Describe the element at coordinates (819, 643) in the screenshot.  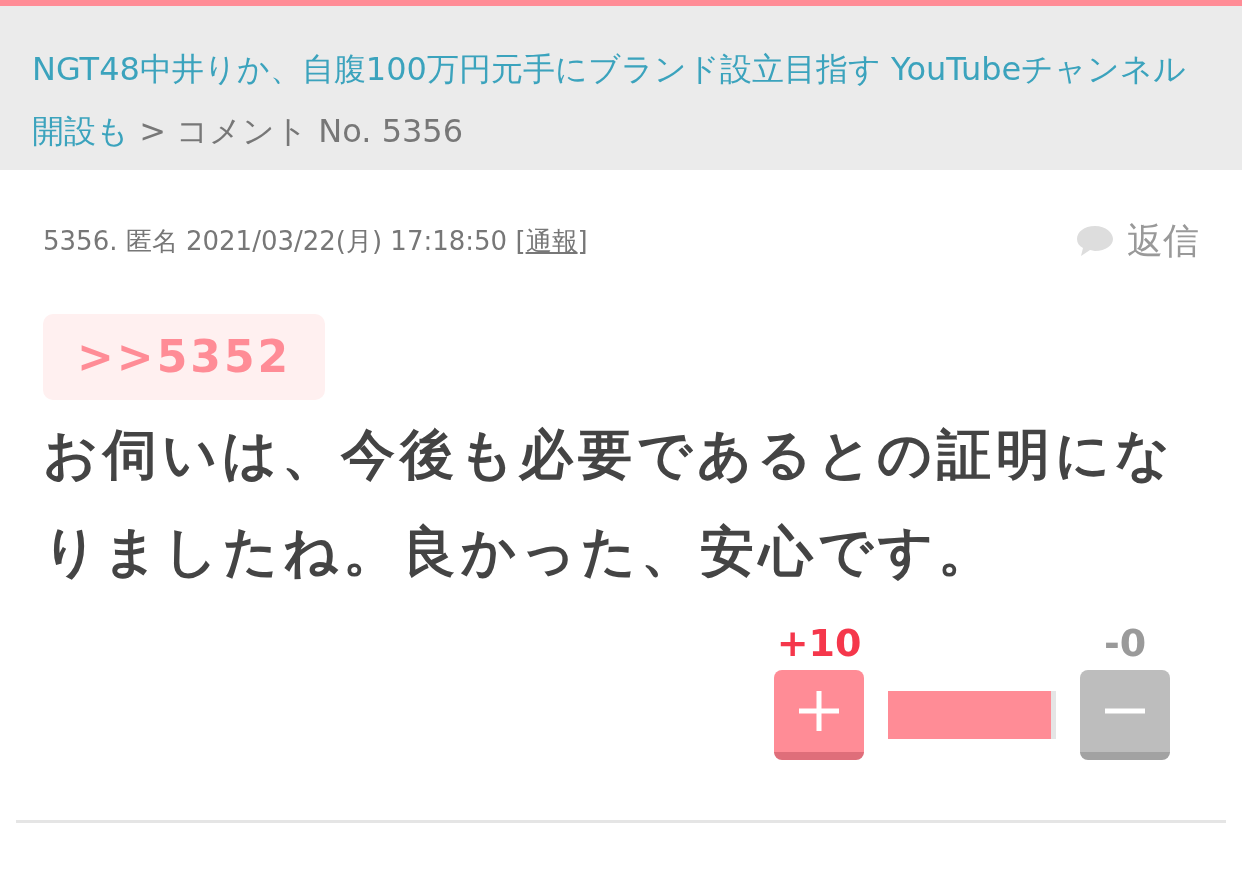
I see `plus-count: +10` at that location.